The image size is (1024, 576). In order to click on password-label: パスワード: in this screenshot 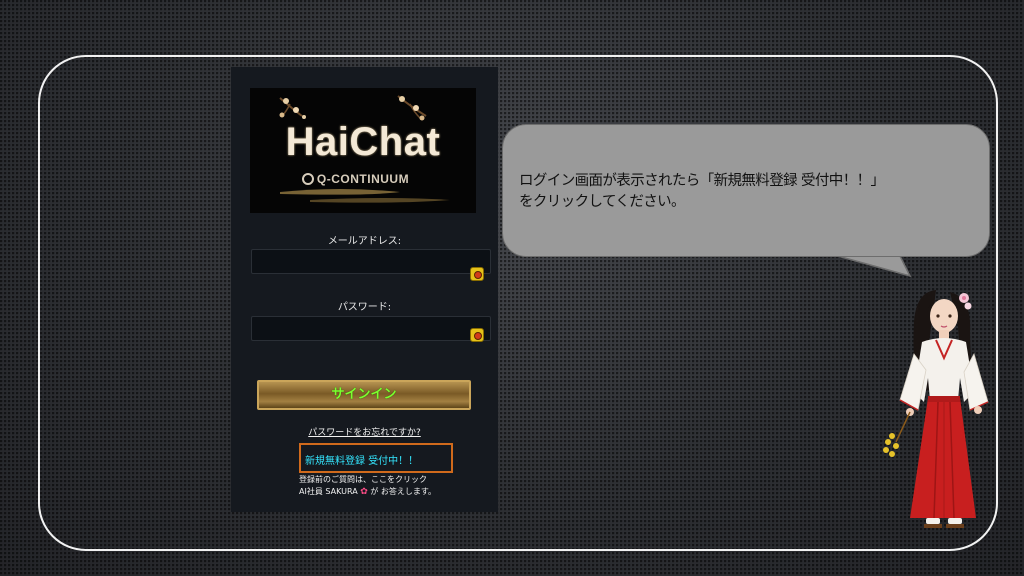, I will do `click(364, 307)`.